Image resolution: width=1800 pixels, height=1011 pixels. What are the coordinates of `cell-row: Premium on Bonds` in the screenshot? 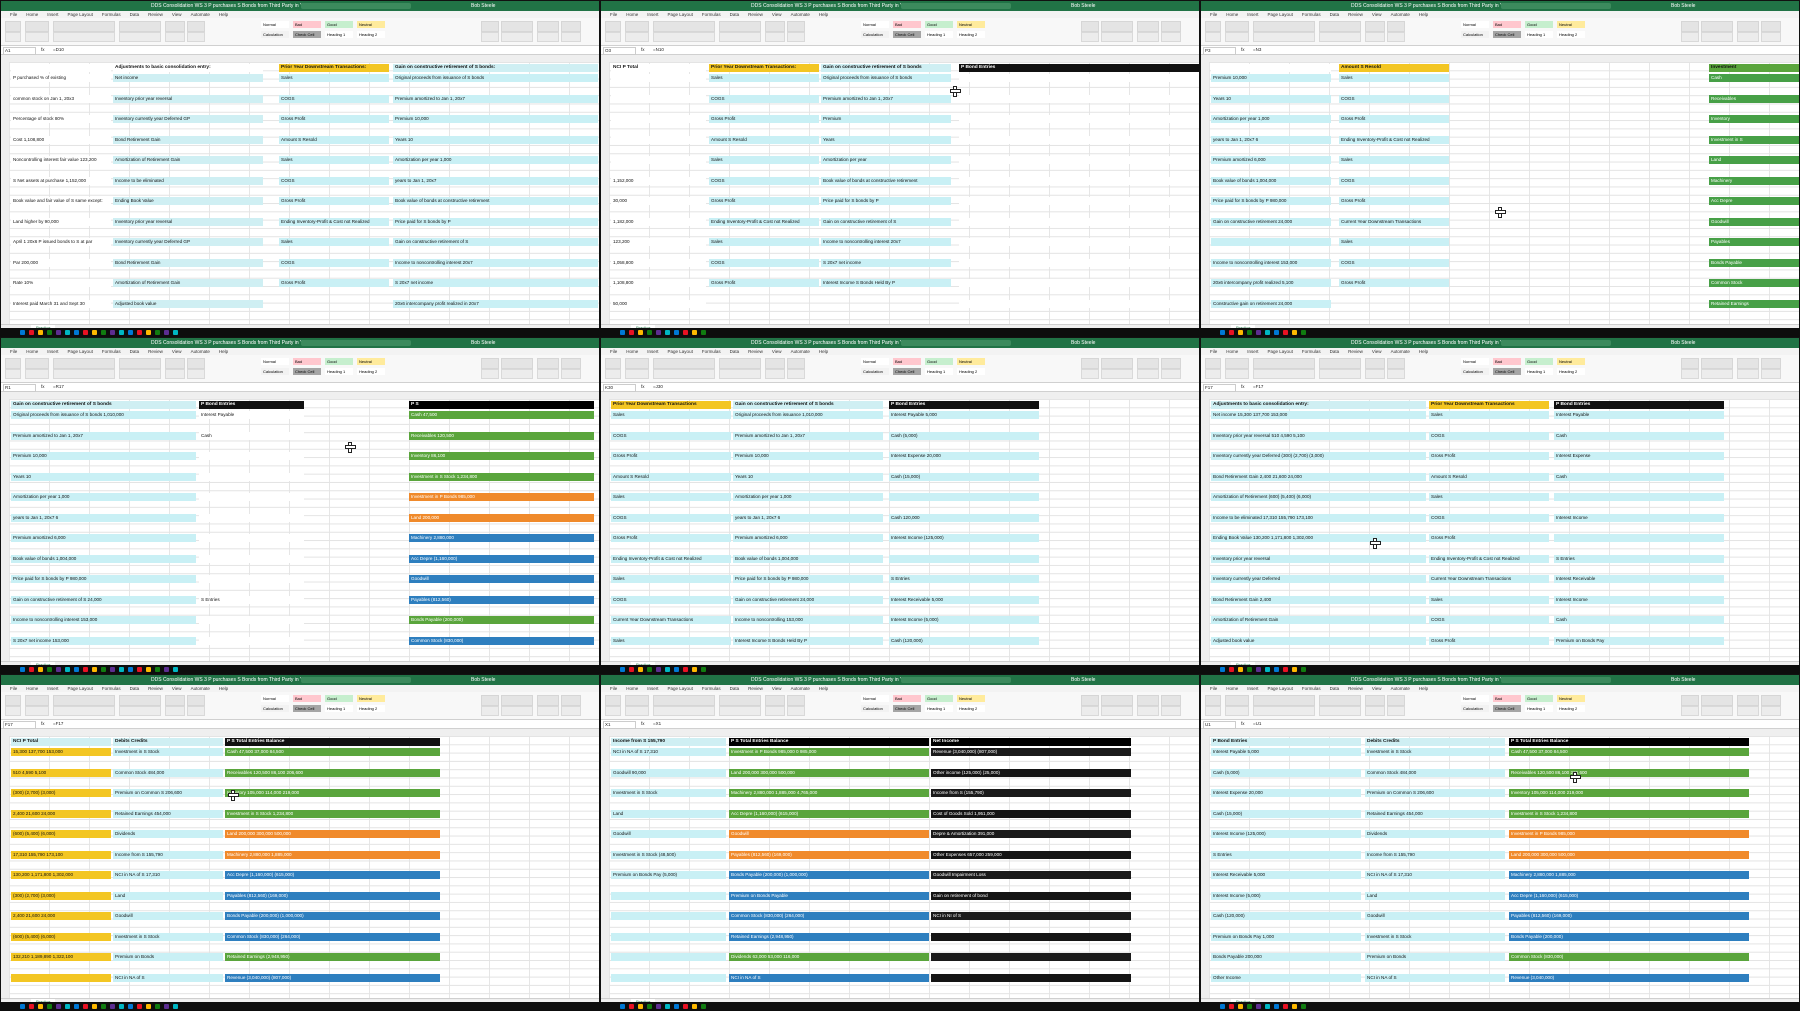 It's located at (1435, 957).